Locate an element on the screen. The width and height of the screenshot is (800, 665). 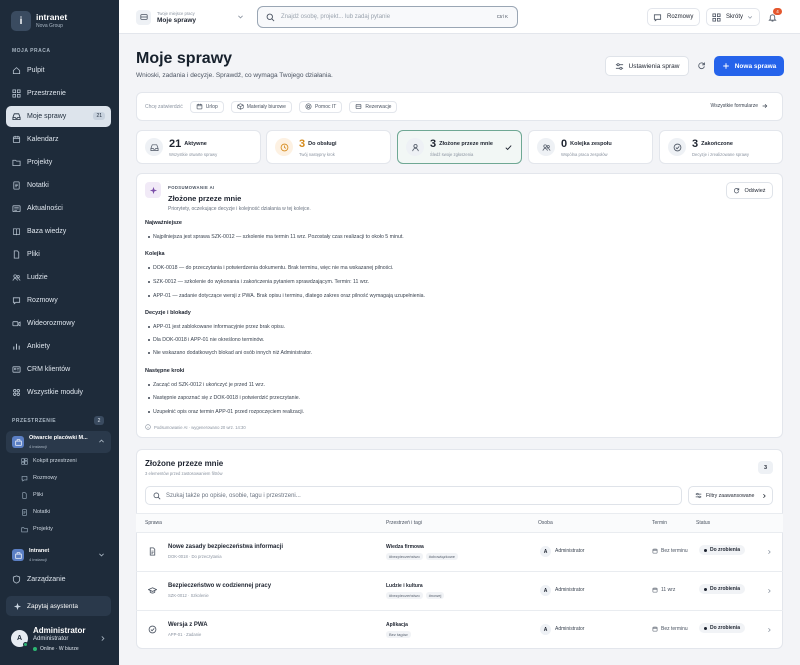
book-icon is located at coordinates (16, 231).